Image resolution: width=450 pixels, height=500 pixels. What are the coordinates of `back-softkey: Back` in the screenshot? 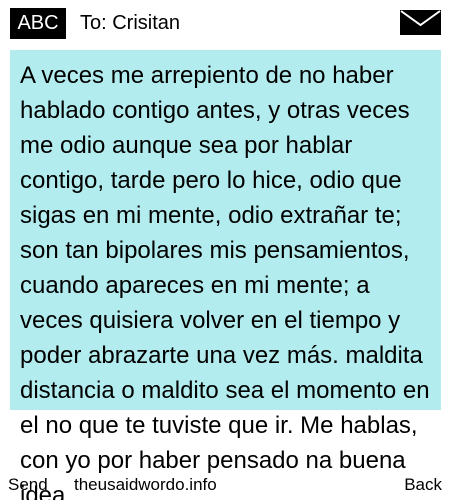 It's located at (423, 485).